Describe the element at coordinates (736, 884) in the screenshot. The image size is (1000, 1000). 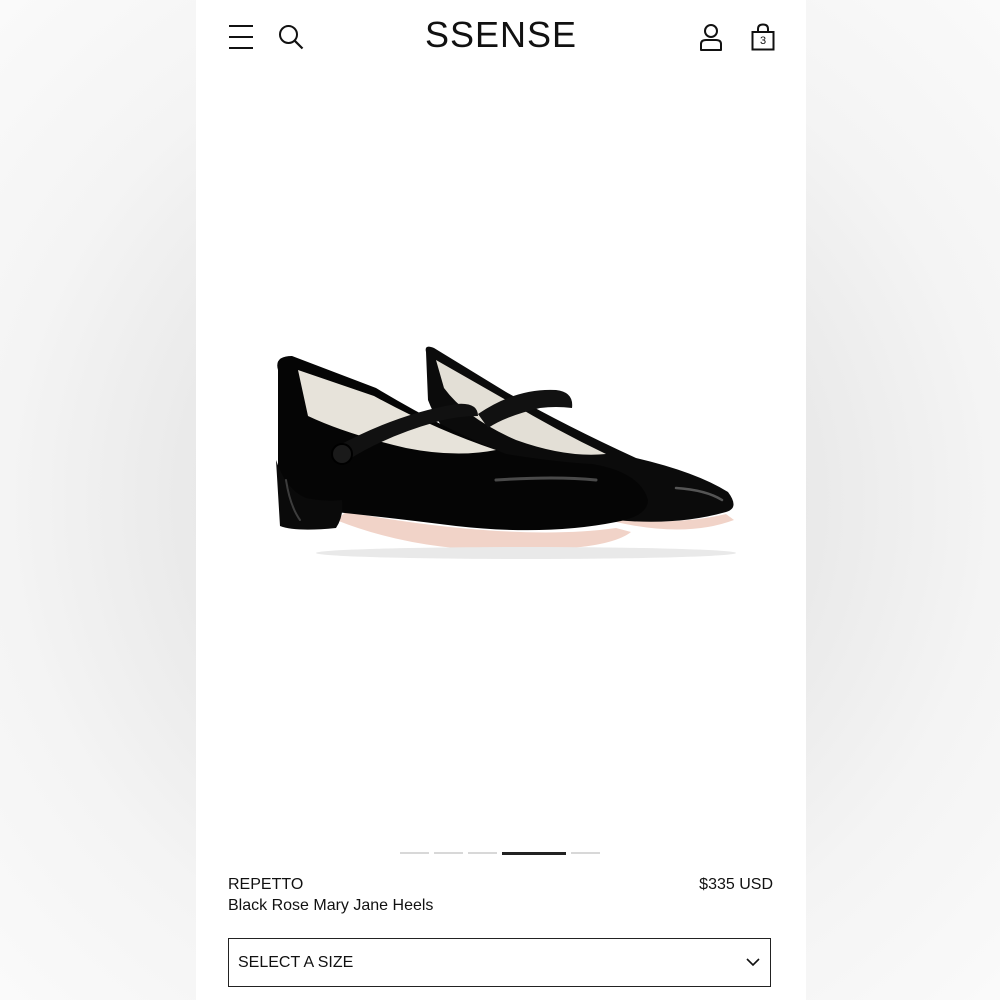
I see `product-price: $335 USD` at that location.